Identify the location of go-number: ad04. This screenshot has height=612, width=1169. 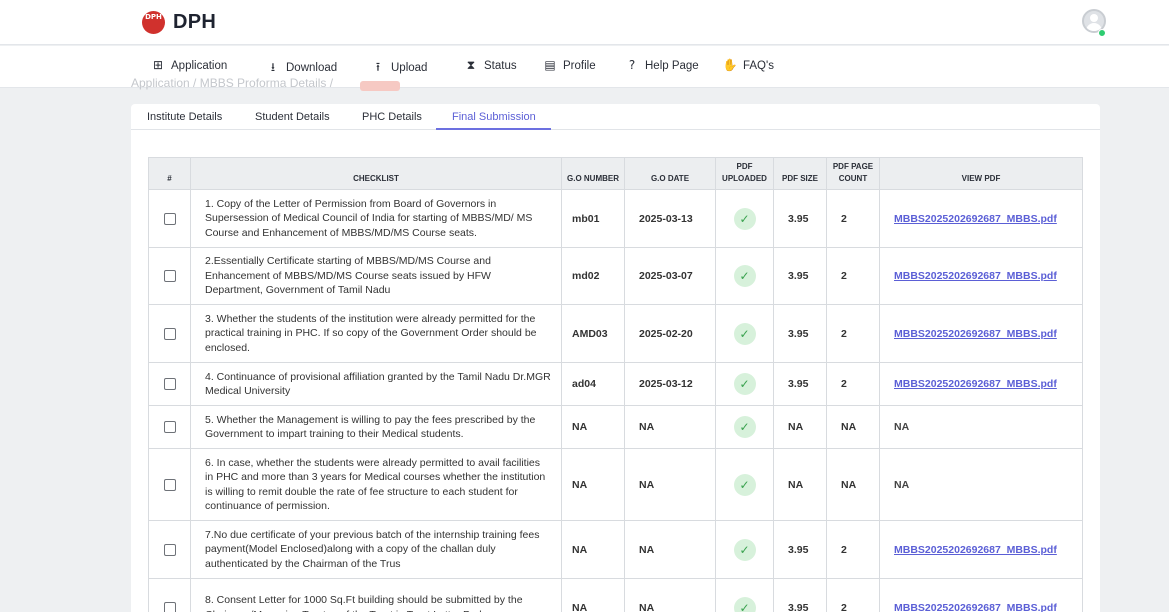
(593, 384).